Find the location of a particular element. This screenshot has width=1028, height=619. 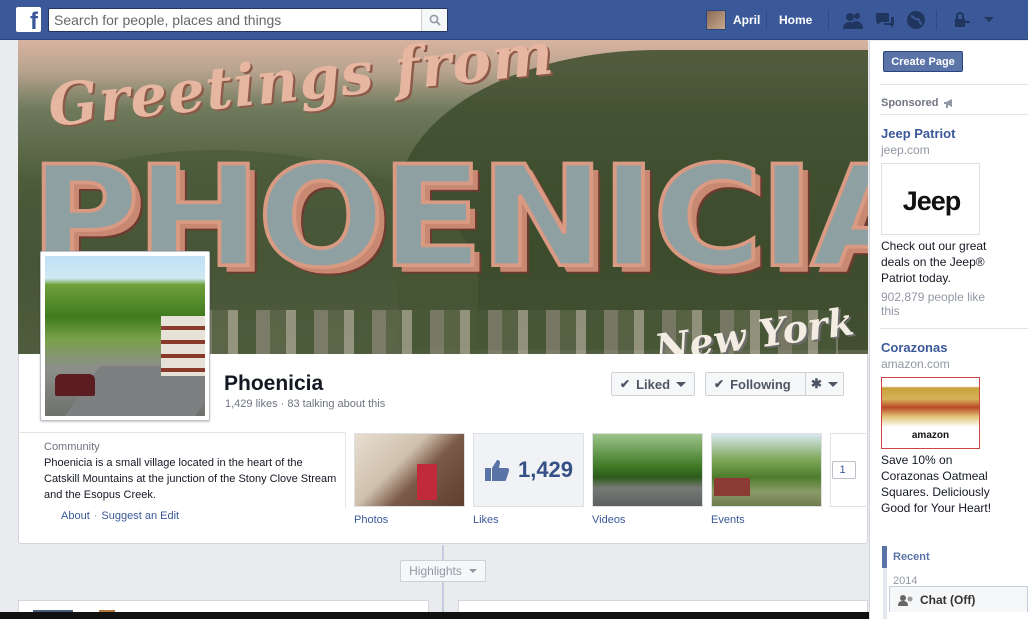

more-apps-dropdown: 1 is located at coordinates (844, 470).